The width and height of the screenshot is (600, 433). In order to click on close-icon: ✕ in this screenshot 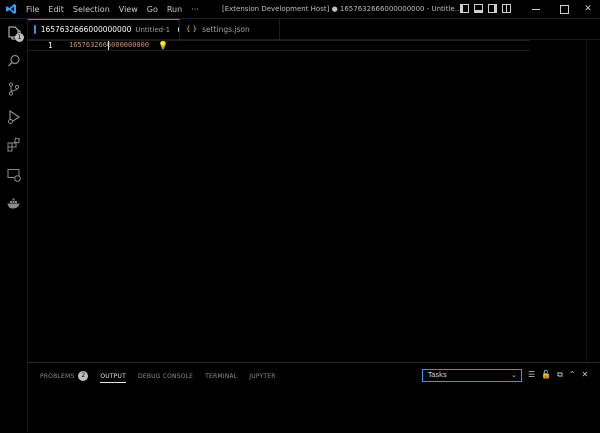, I will do `click(588, 9)`.